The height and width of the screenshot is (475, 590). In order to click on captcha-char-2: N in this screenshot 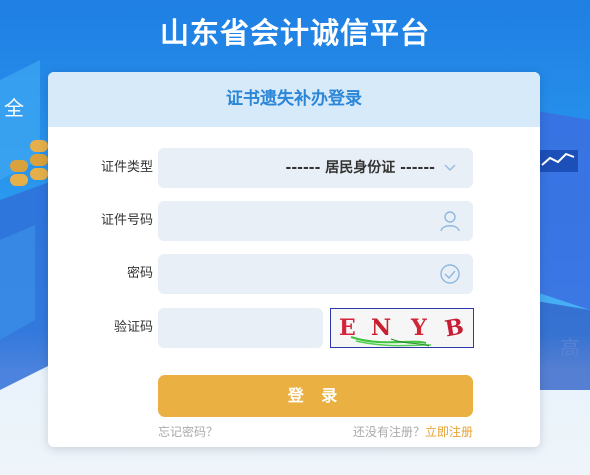, I will do `click(381, 328)`.